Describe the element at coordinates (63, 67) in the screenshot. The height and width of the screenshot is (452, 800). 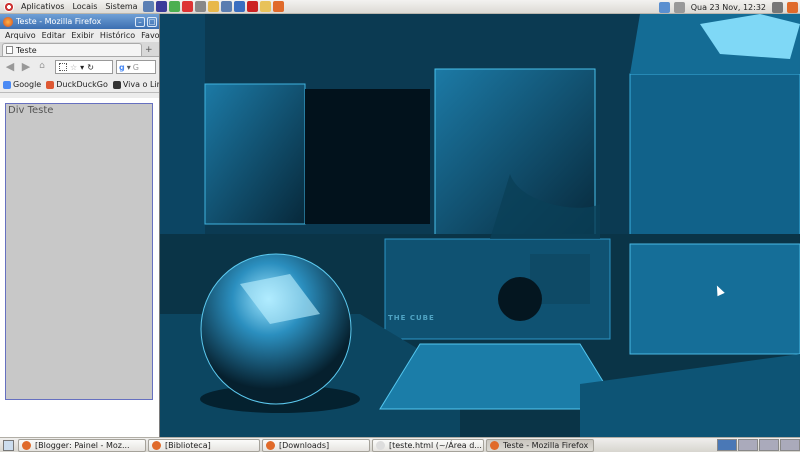
I see `site-identity-icon` at that location.